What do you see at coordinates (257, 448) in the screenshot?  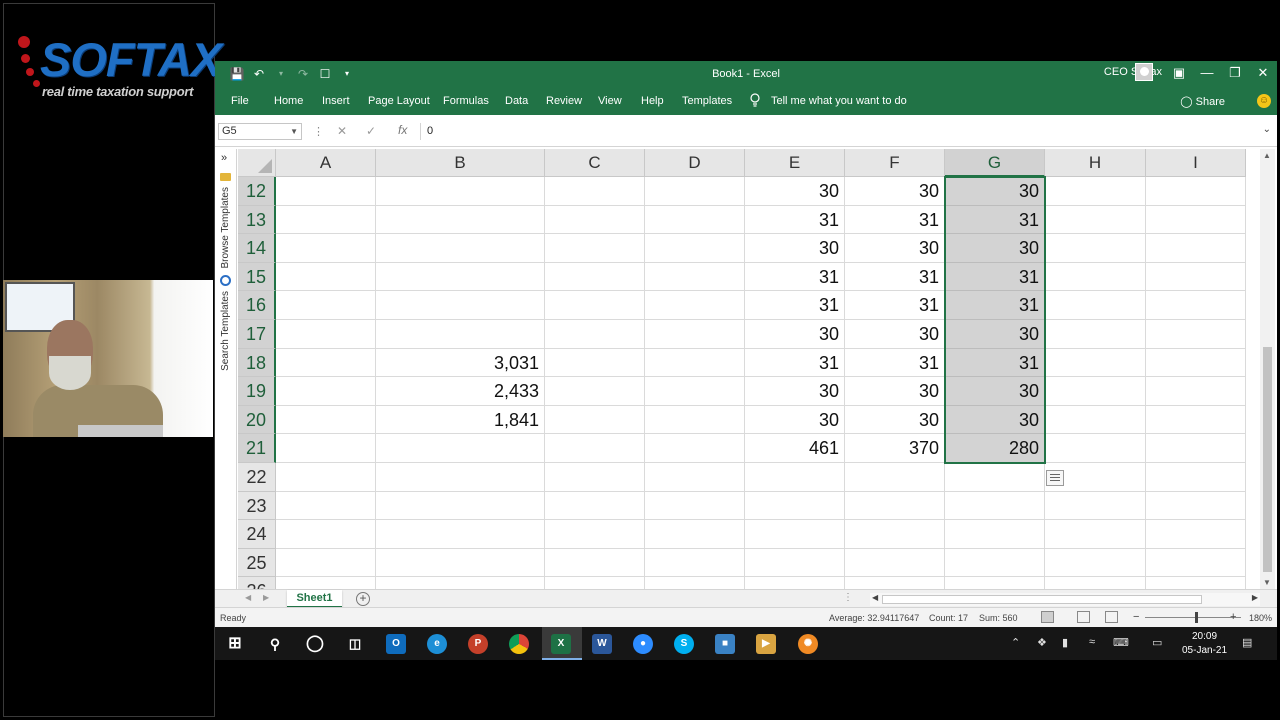 I see `row-header: 21` at bounding box center [257, 448].